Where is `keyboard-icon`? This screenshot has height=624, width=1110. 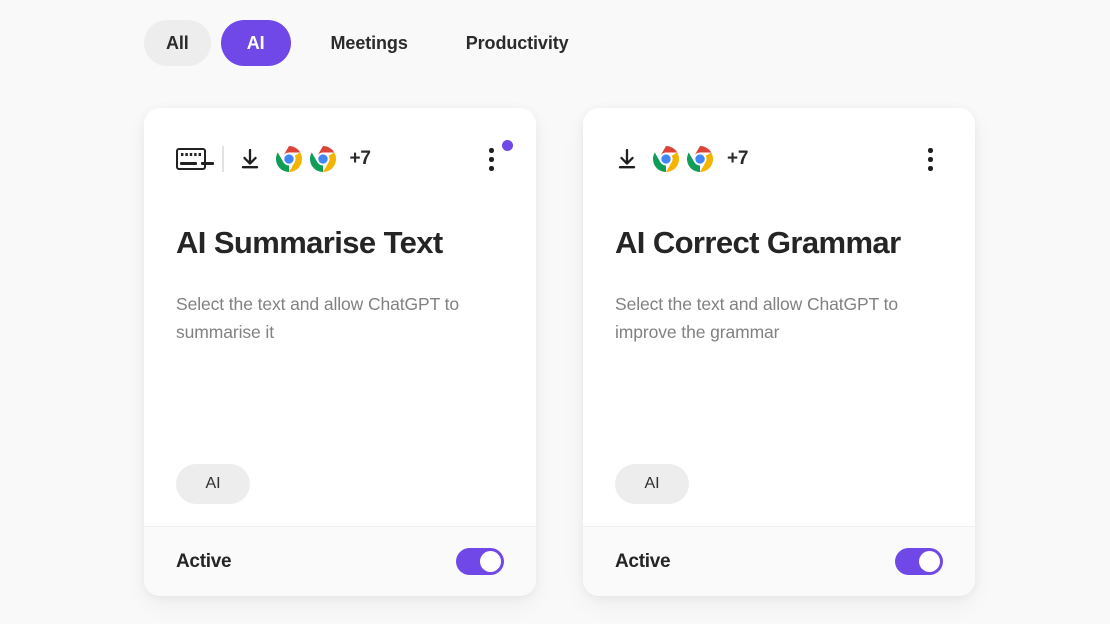 keyboard-icon is located at coordinates (191, 159).